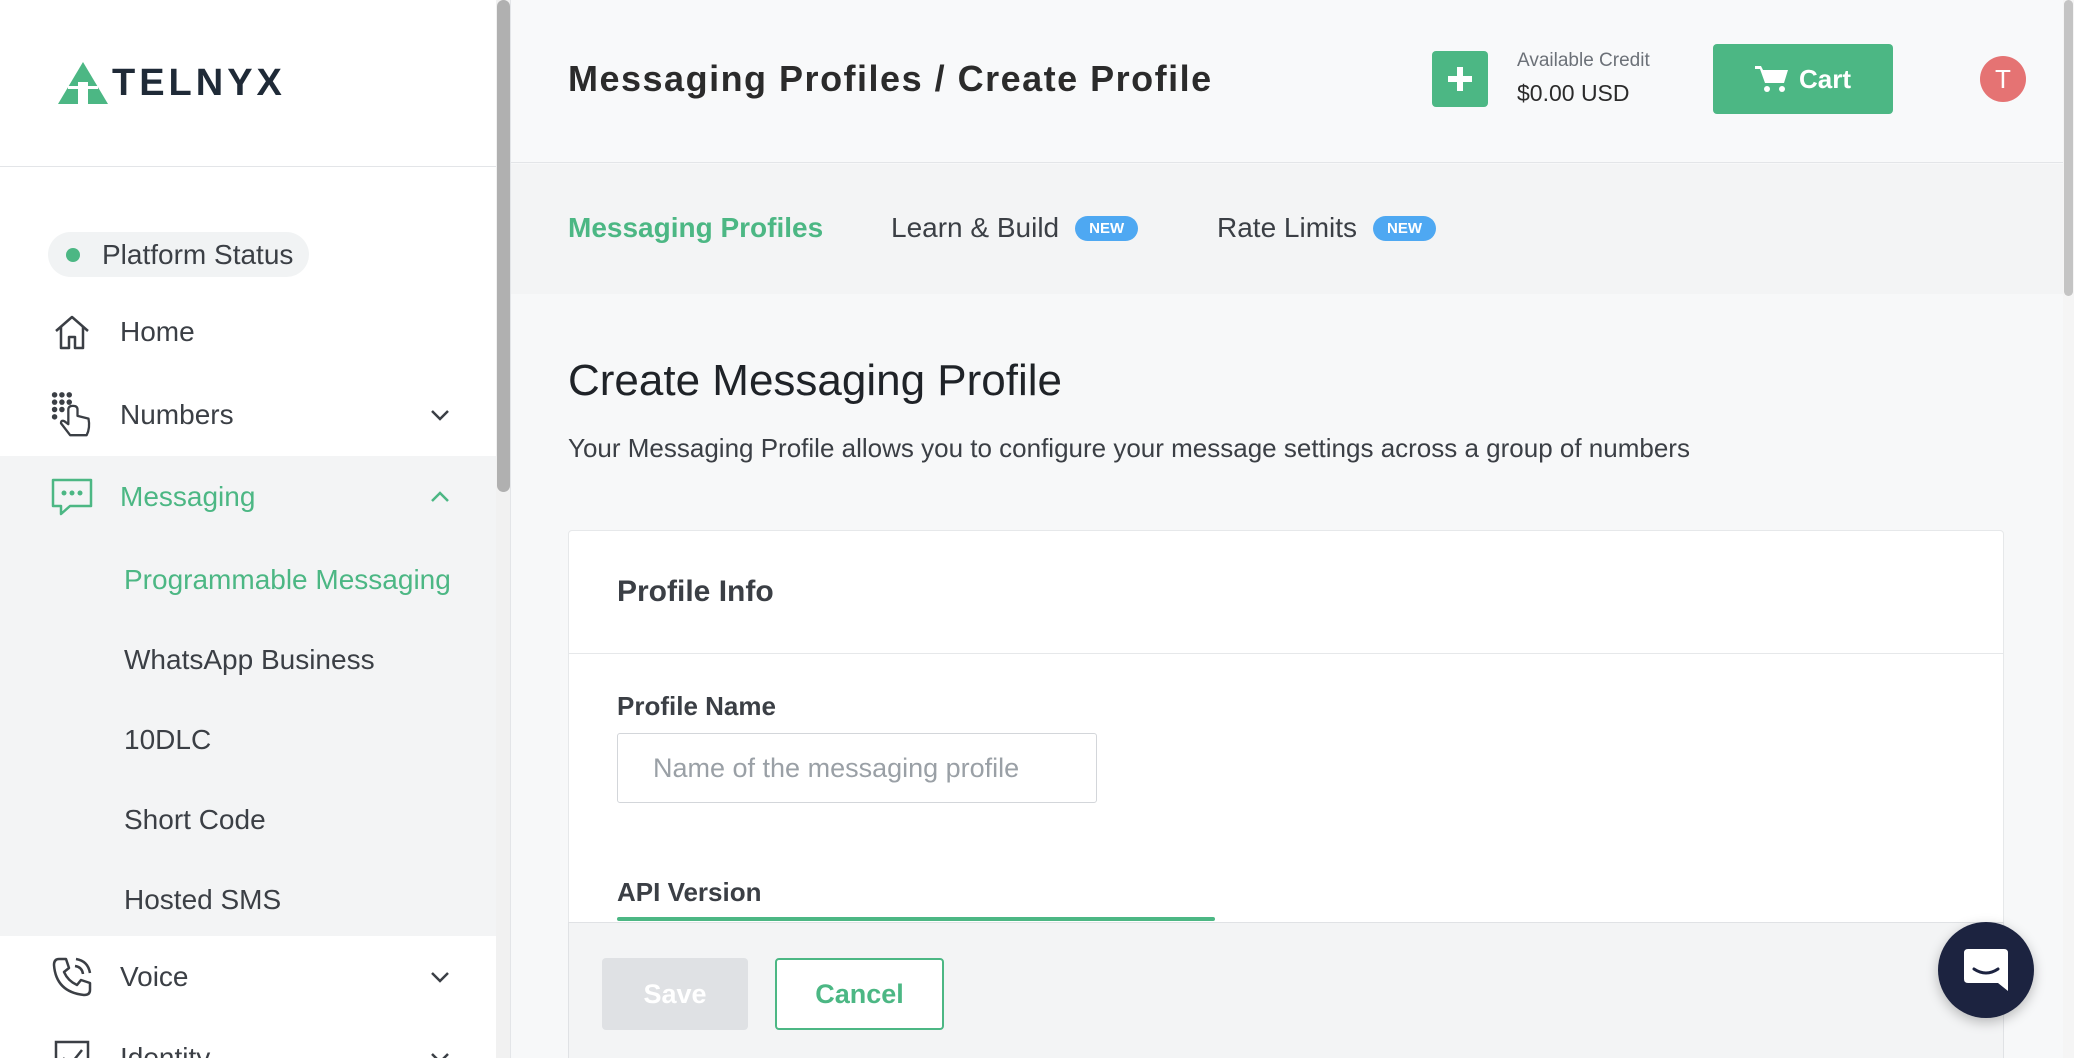 This screenshot has width=2074, height=1058. I want to click on sidebar-item-voice: Voice, so click(248, 977).